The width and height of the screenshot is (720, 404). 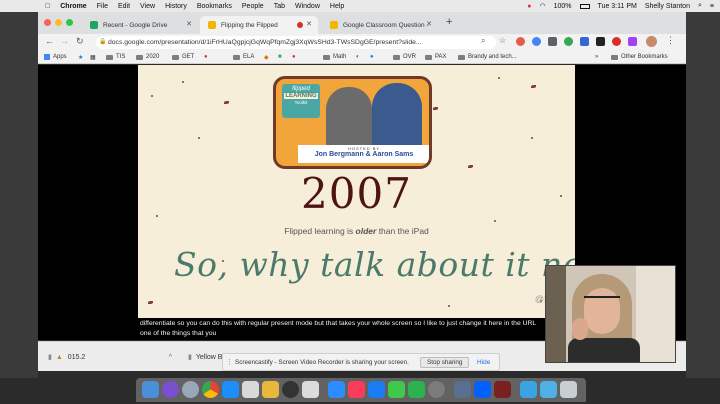 I want to click on bookmarks-overflow-button: », so click(x=596, y=57).